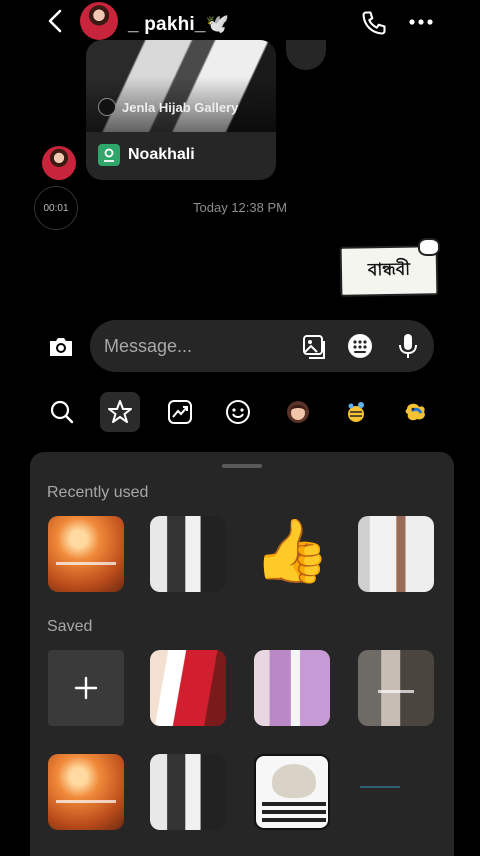 Image resolution: width=480 pixels, height=856 pixels. I want to click on forward-button, so click(306, 55).